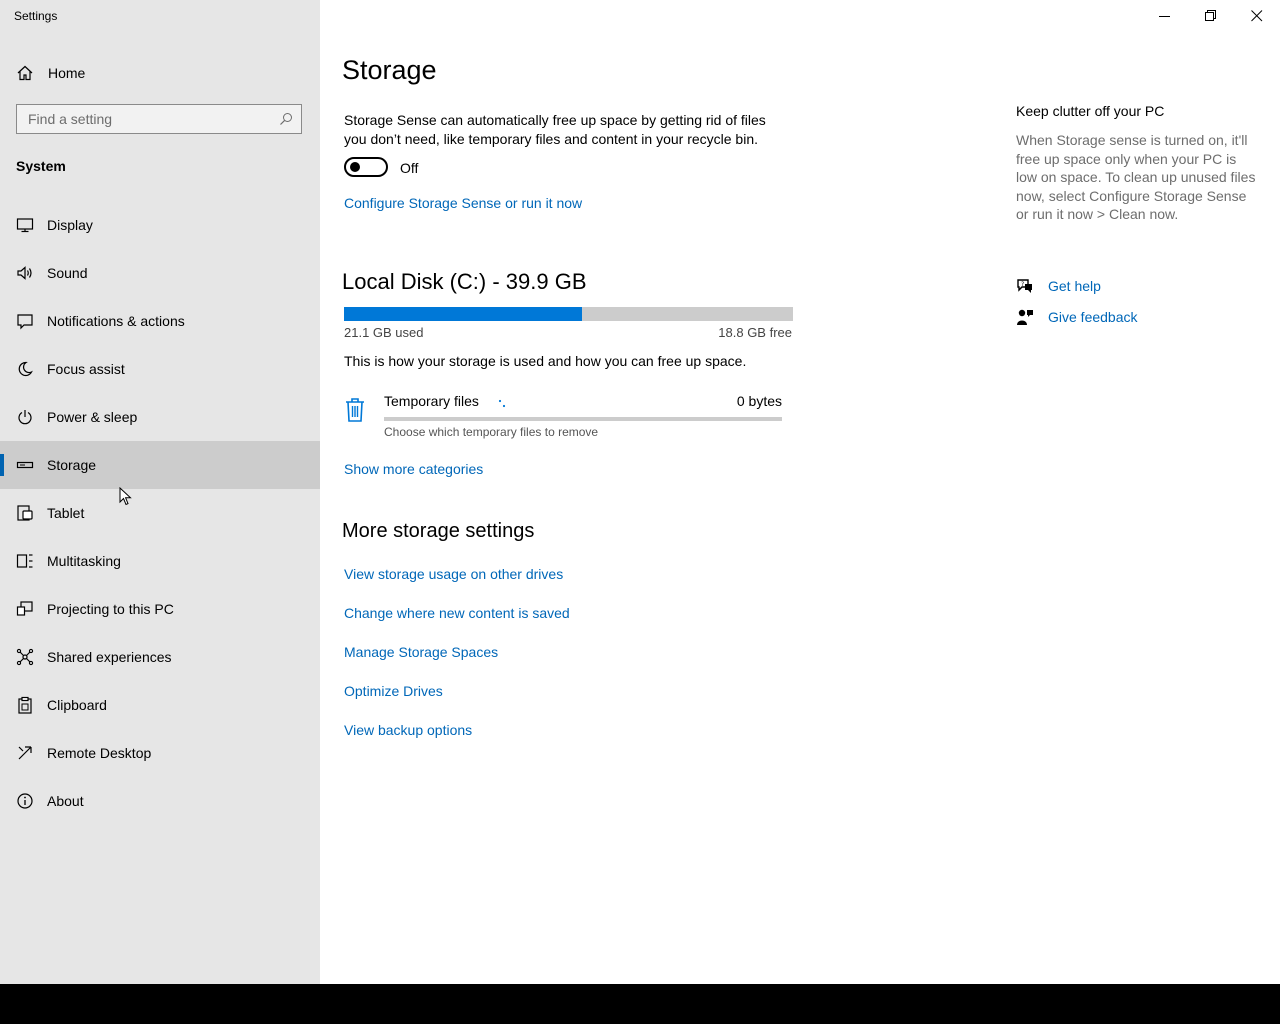  What do you see at coordinates (640, 1004) in the screenshot?
I see `taskbar` at bounding box center [640, 1004].